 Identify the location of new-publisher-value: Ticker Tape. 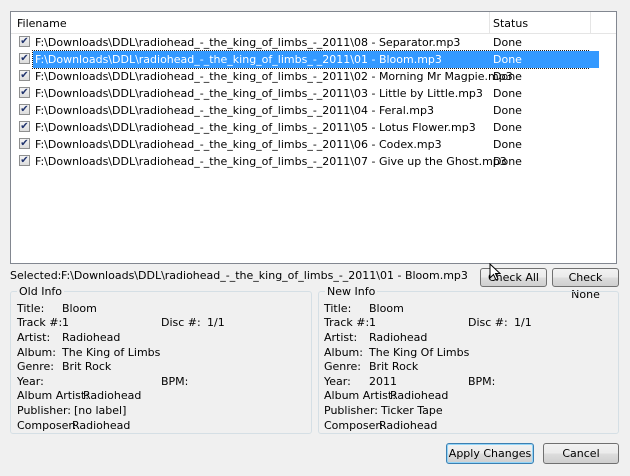
(412, 410).